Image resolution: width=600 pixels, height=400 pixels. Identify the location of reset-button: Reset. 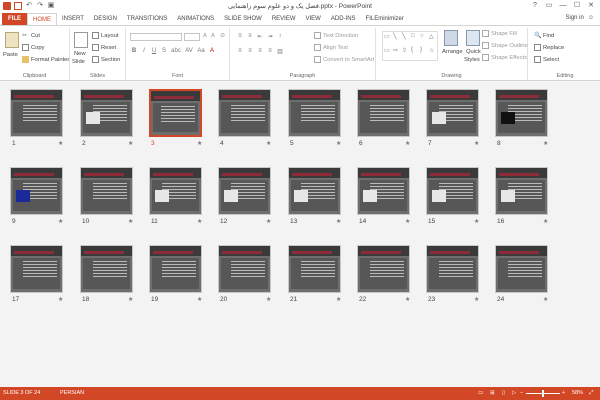
(104, 47).